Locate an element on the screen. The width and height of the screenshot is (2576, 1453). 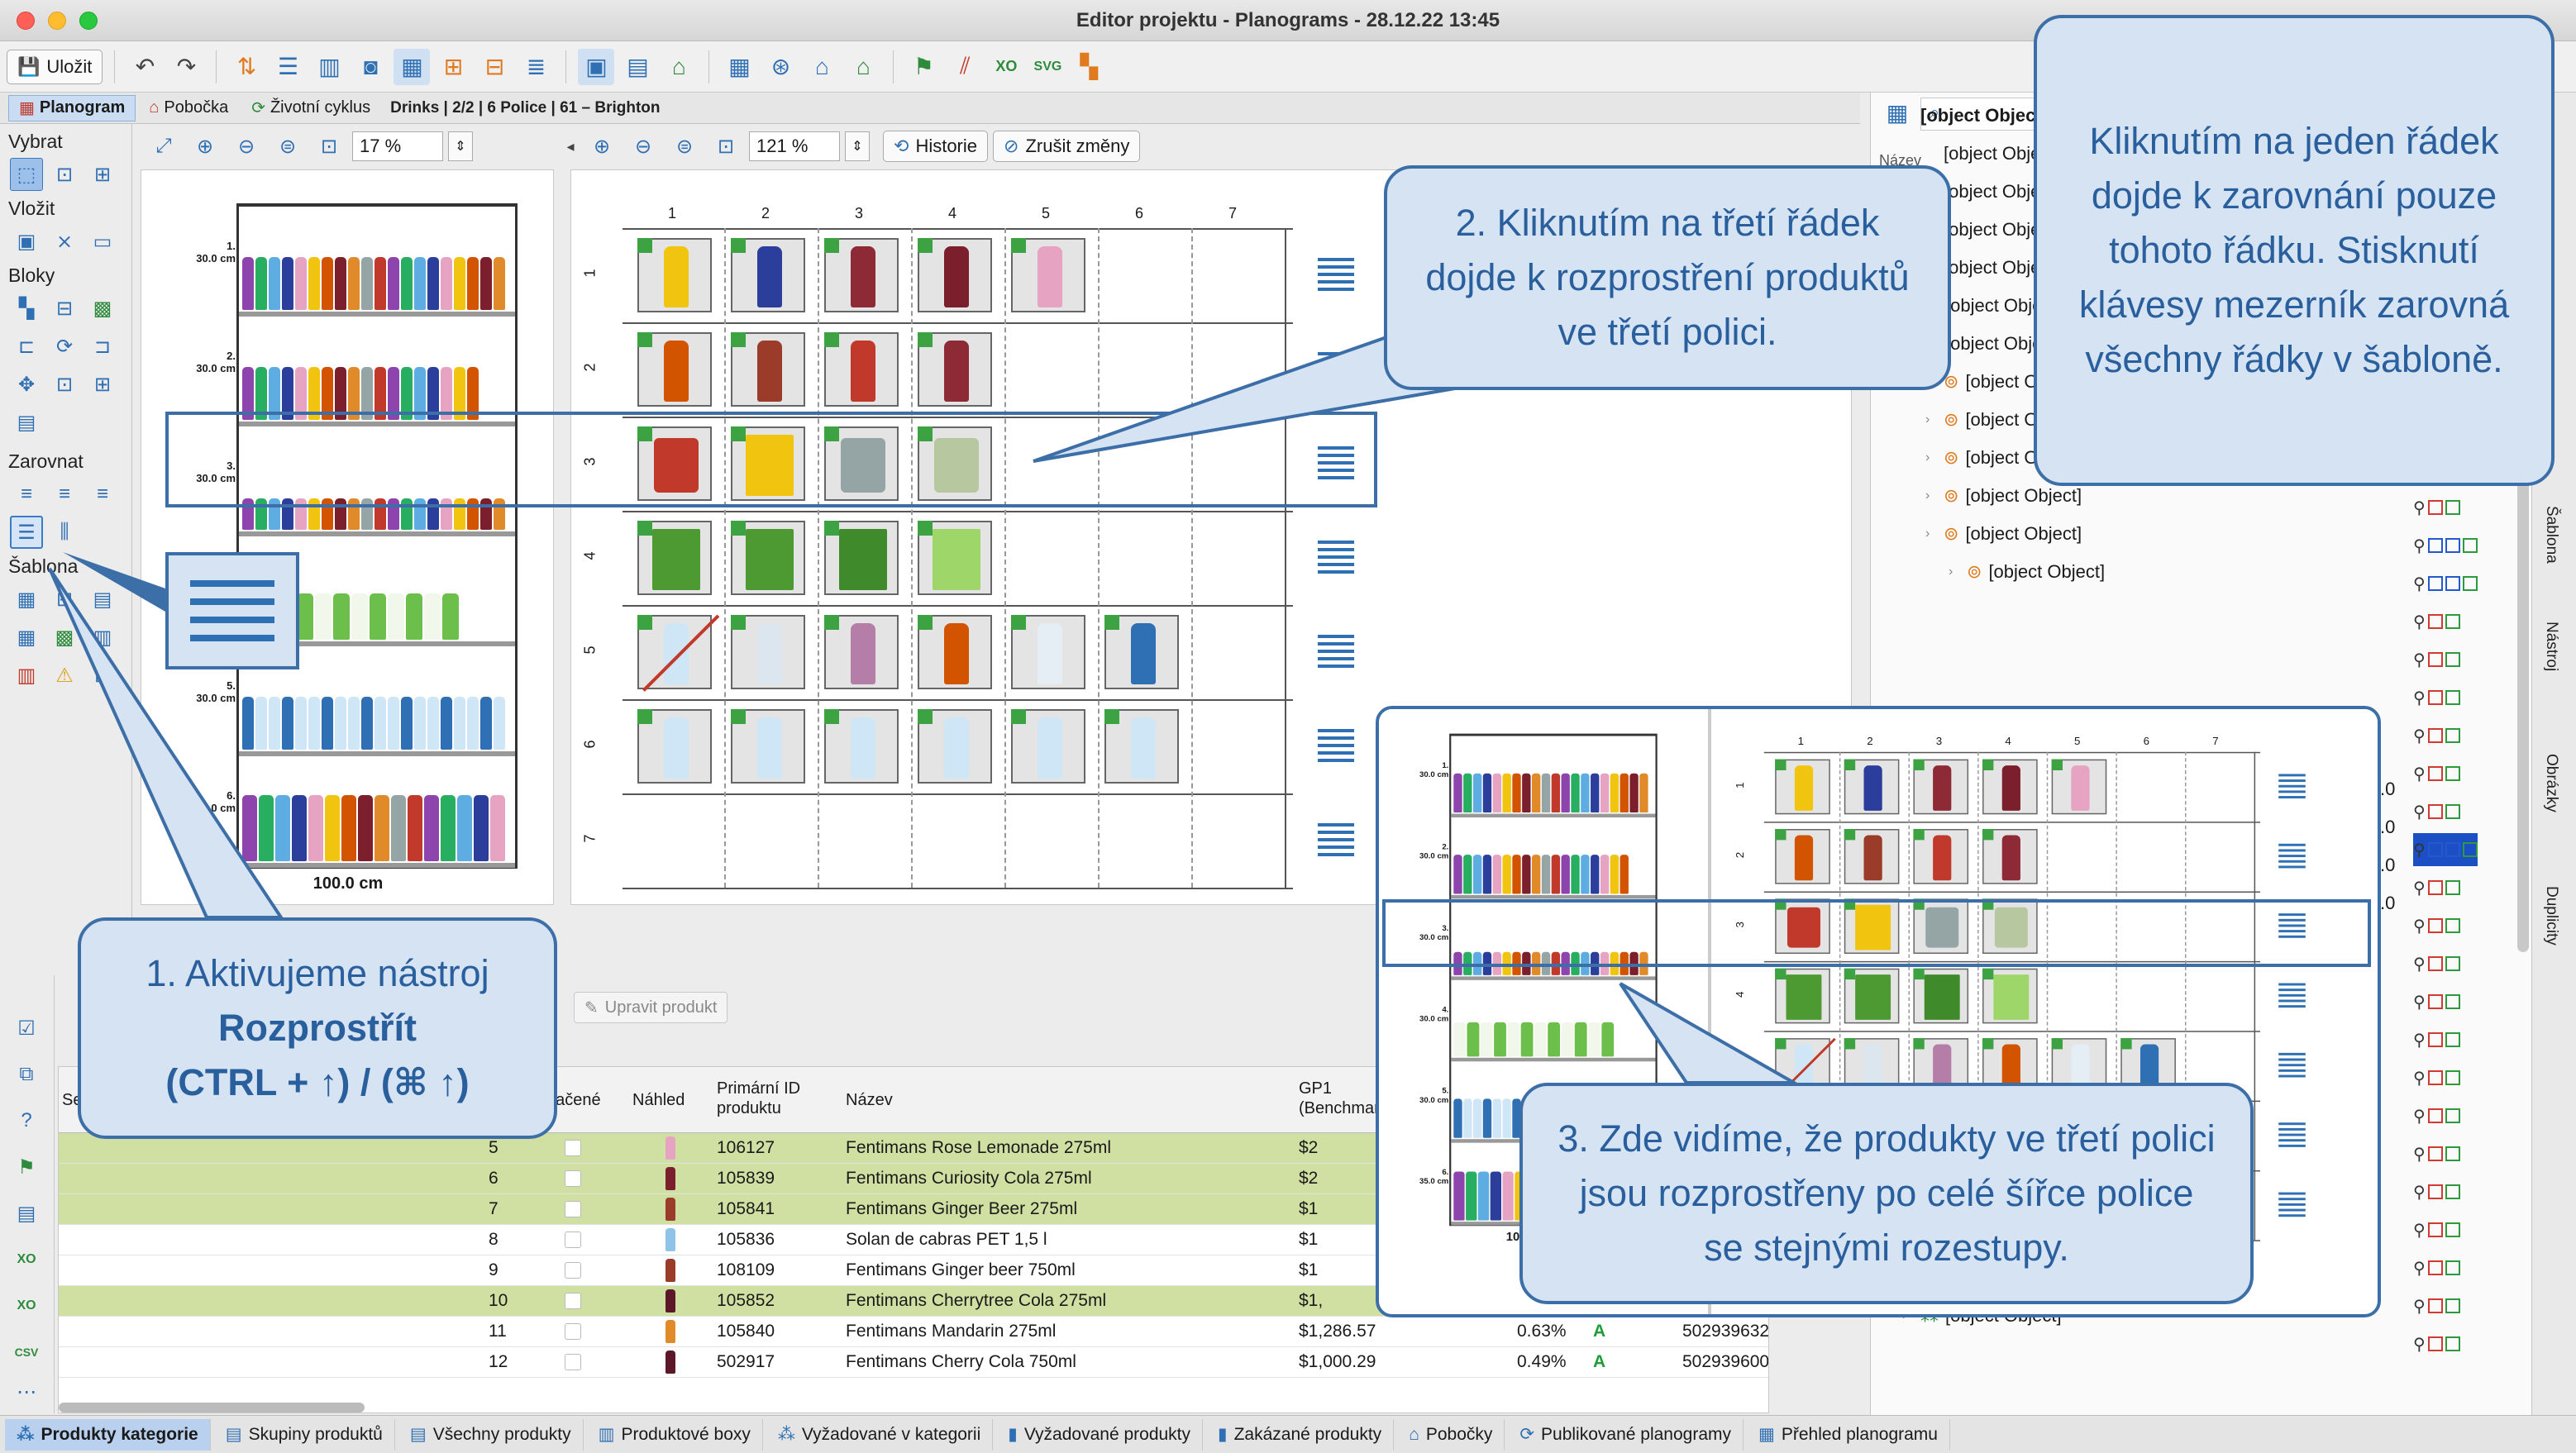
planogram-view-icon: ▣ is located at coordinates (596, 67).